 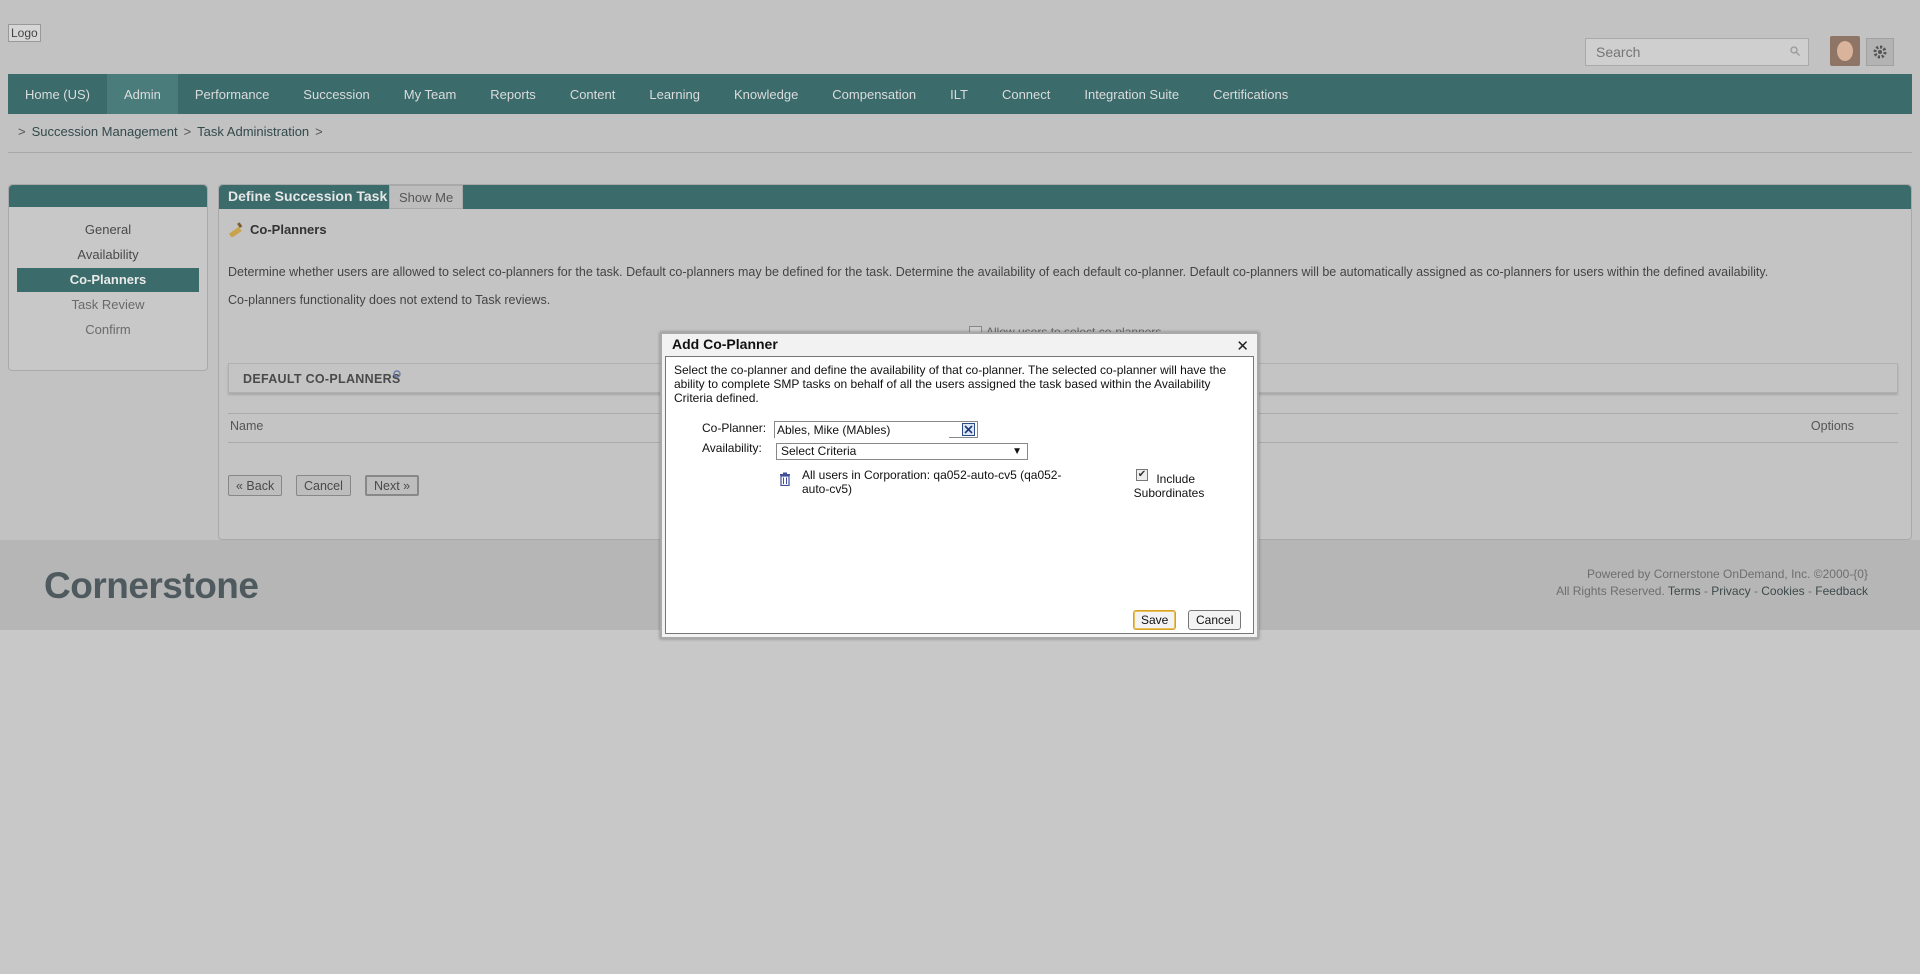 I want to click on nav-item-connect: Connect, so click(x=1026, y=94).